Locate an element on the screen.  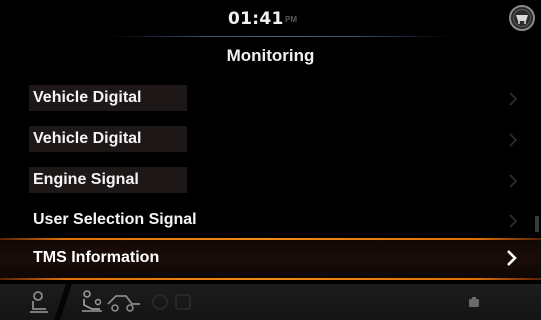
status-indicators-icon is located at coordinates (171, 302).